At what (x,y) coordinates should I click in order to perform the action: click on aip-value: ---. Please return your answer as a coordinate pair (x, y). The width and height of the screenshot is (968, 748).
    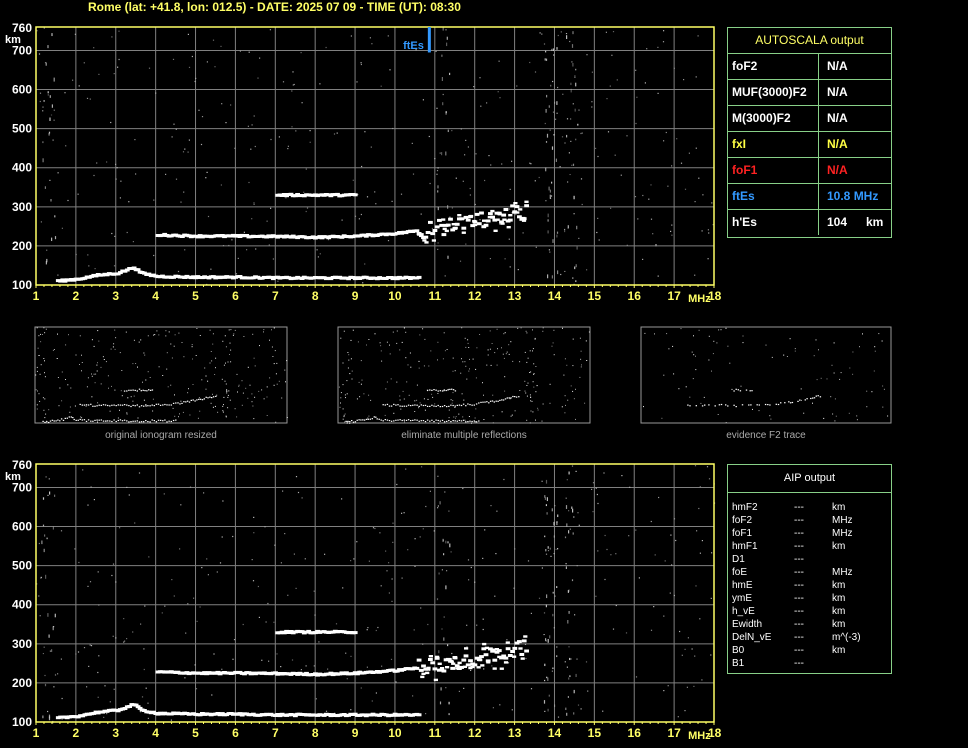
    Looking at the image, I should click on (799, 598).